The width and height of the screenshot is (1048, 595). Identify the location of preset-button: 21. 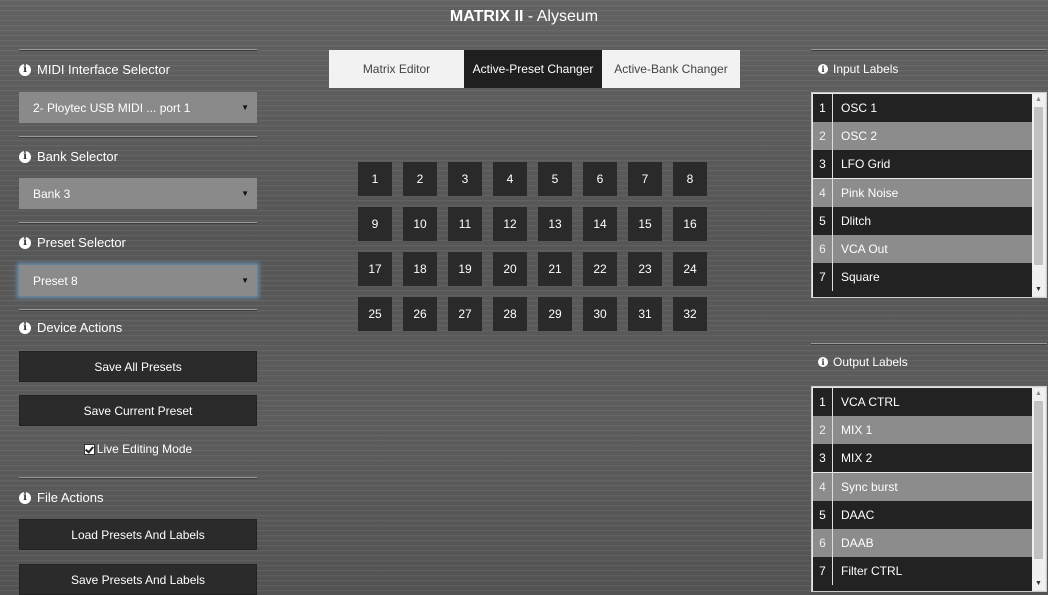
(555, 269).